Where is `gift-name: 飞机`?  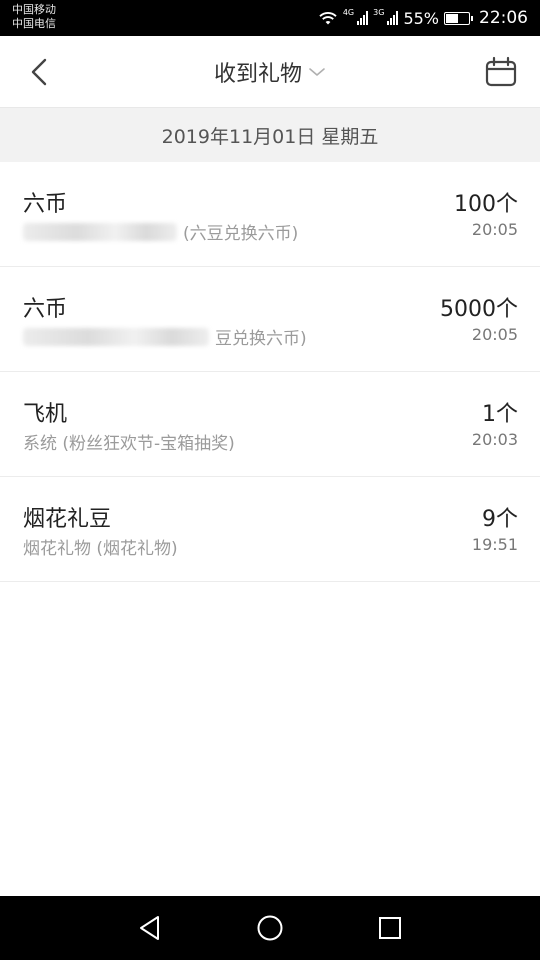 gift-name: 飞机 is located at coordinates (45, 414).